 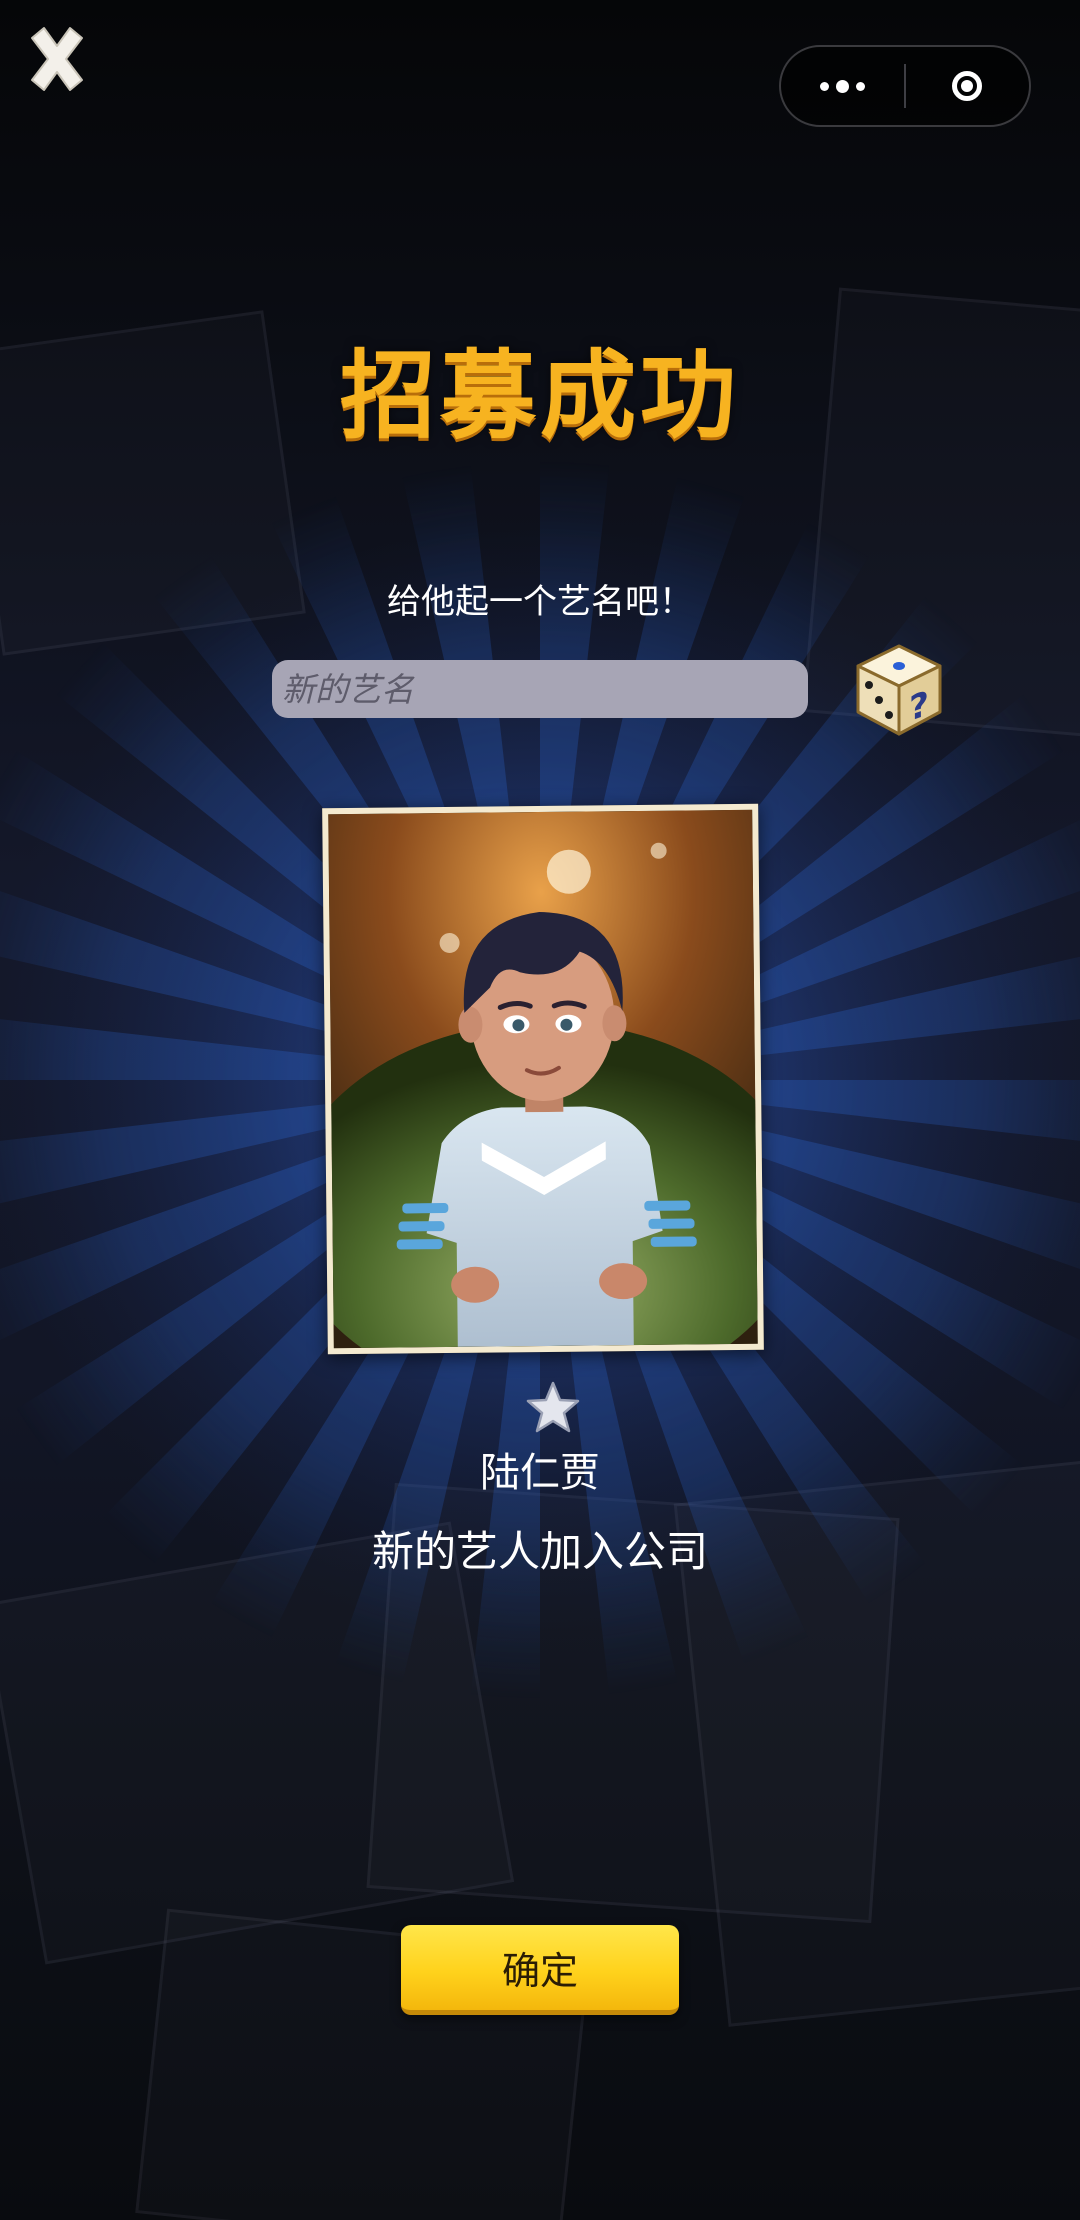 What do you see at coordinates (905, 86) in the screenshot?
I see `miniprogram-capsule` at bounding box center [905, 86].